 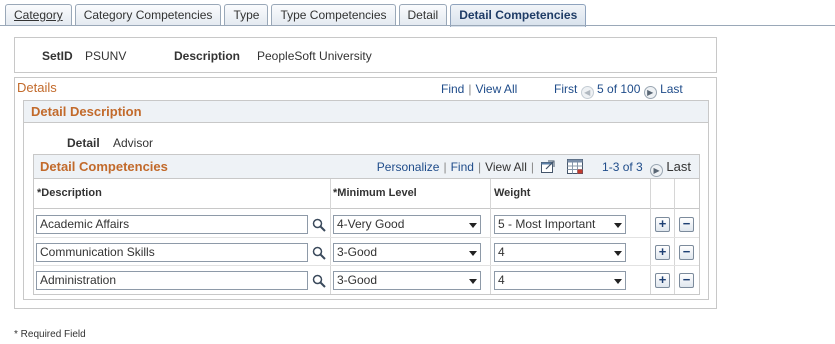 I want to click on details-last-link: Last, so click(x=671, y=89).